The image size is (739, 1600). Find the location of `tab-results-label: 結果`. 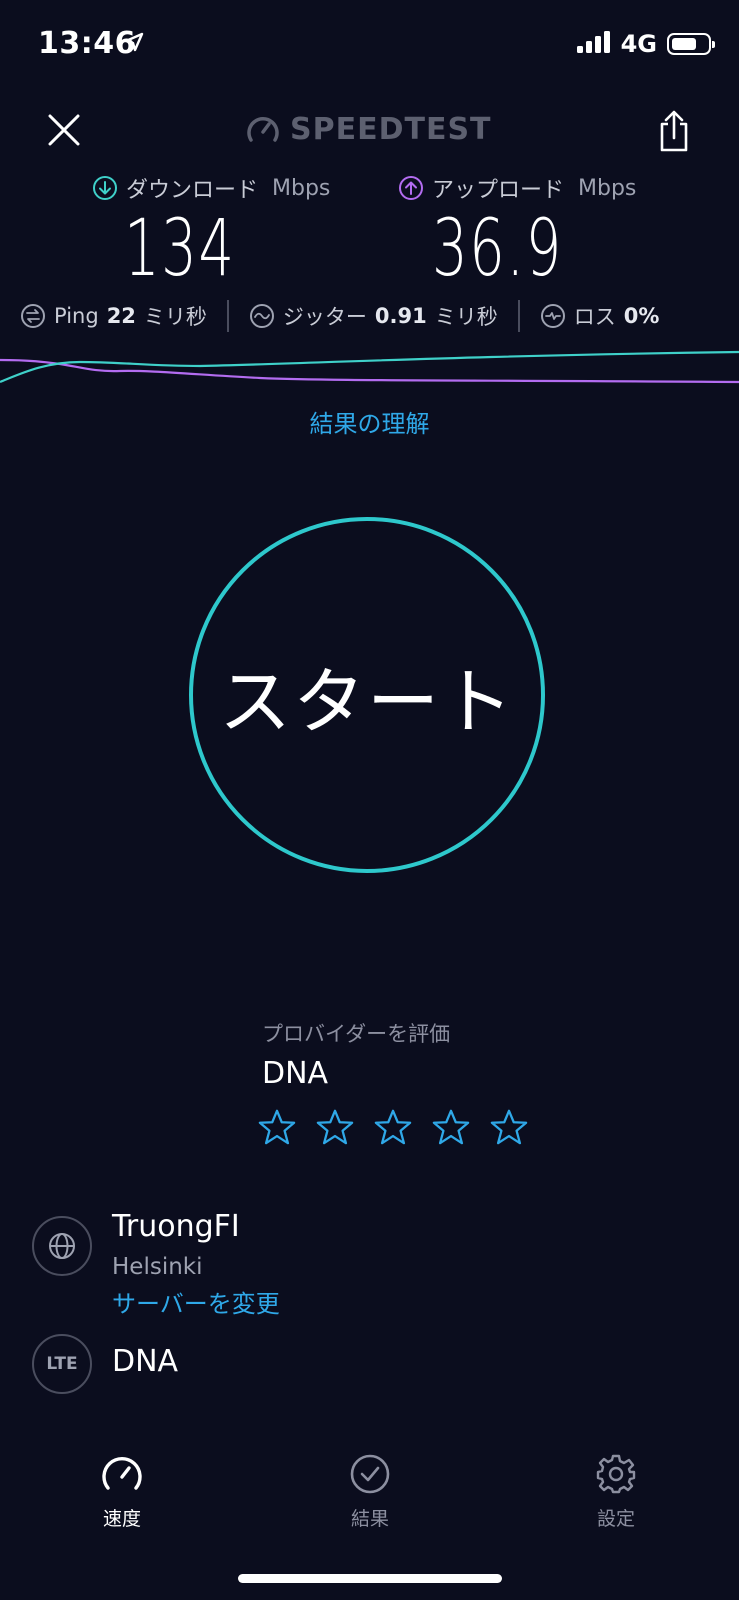

tab-results-label: 結果 is located at coordinates (369, 1519).